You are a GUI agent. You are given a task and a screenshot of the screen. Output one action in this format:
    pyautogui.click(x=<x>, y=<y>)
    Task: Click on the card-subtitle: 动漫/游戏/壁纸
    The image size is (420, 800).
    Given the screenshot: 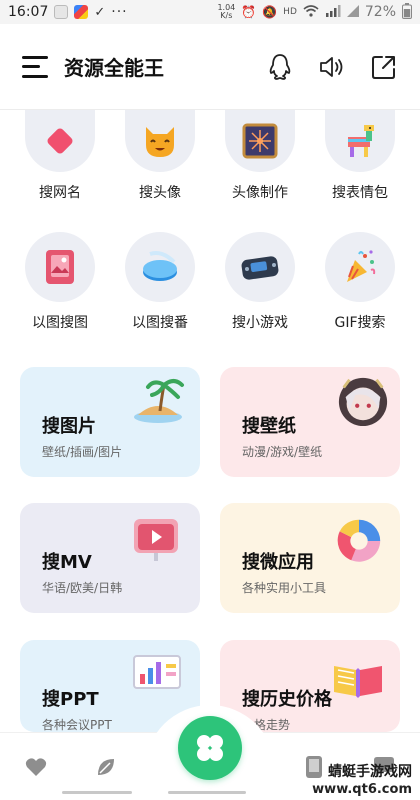 What is the action you would take?
    pyautogui.click(x=282, y=452)
    